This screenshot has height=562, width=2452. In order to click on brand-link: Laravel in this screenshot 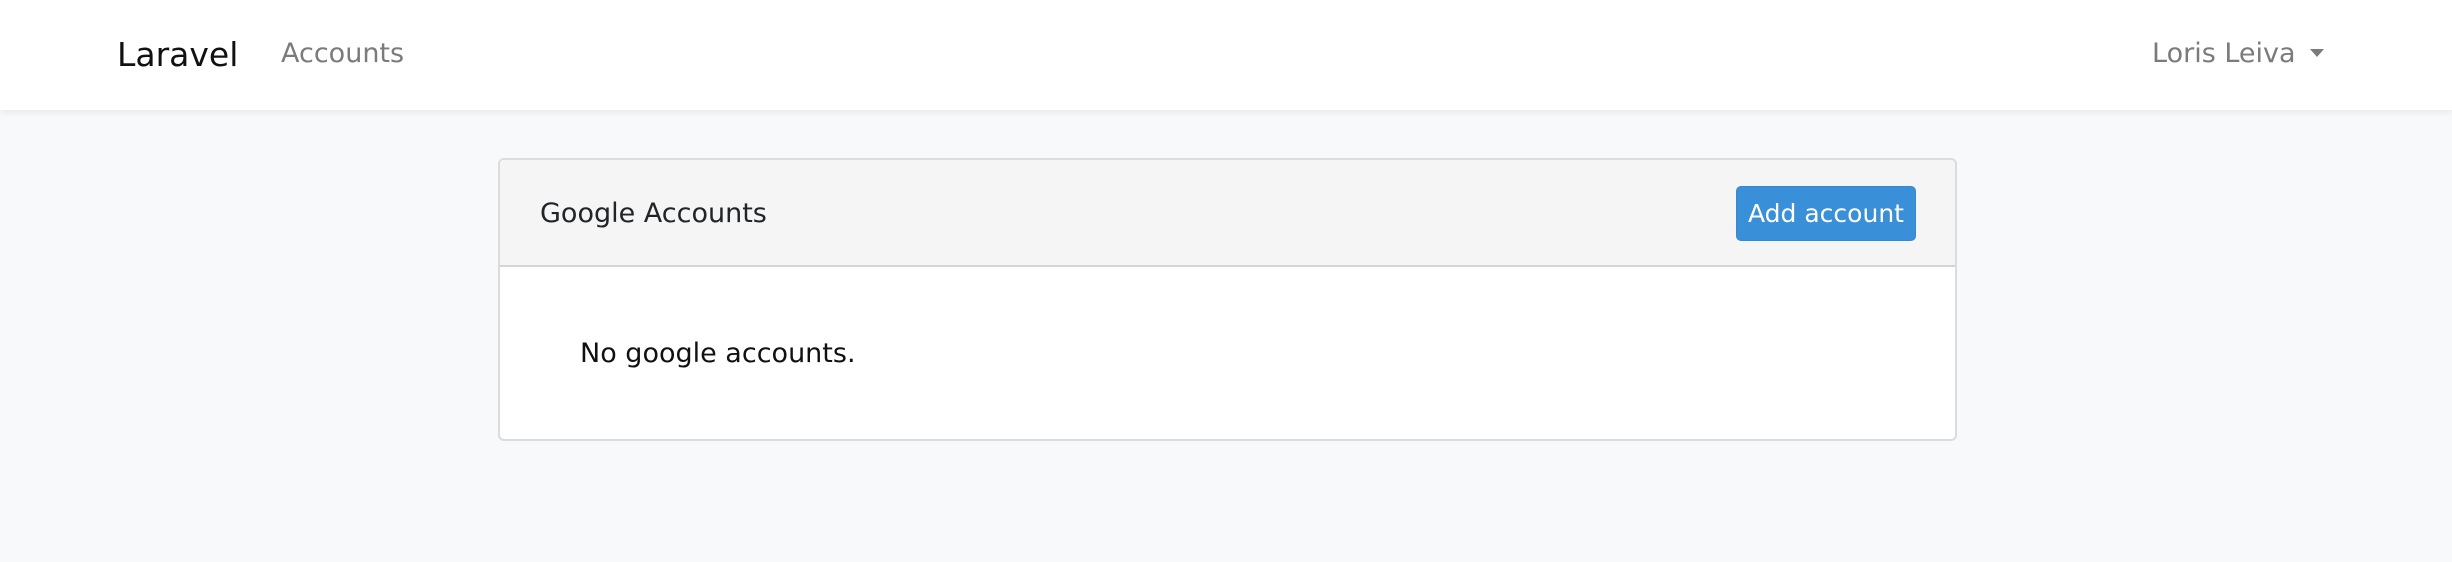, I will do `click(177, 55)`.